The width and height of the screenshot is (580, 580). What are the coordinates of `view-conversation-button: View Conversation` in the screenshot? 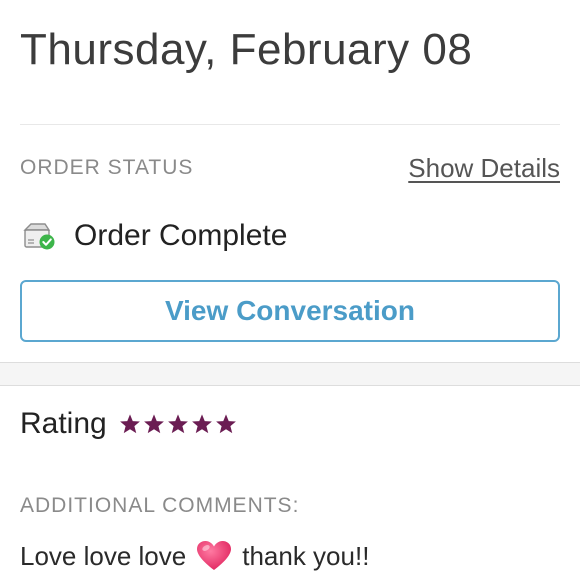 It's located at (290, 311).